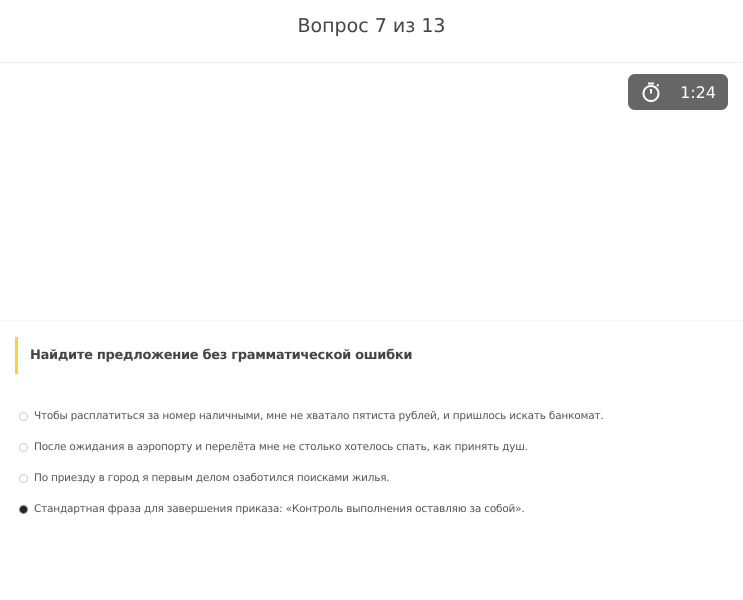 The height and width of the screenshot is (600, 743). What do you see at coordinates (371, 27) in the screenshot?
I see `page-title: Вопрос 7 из 13` at bounding box center [371, 27].